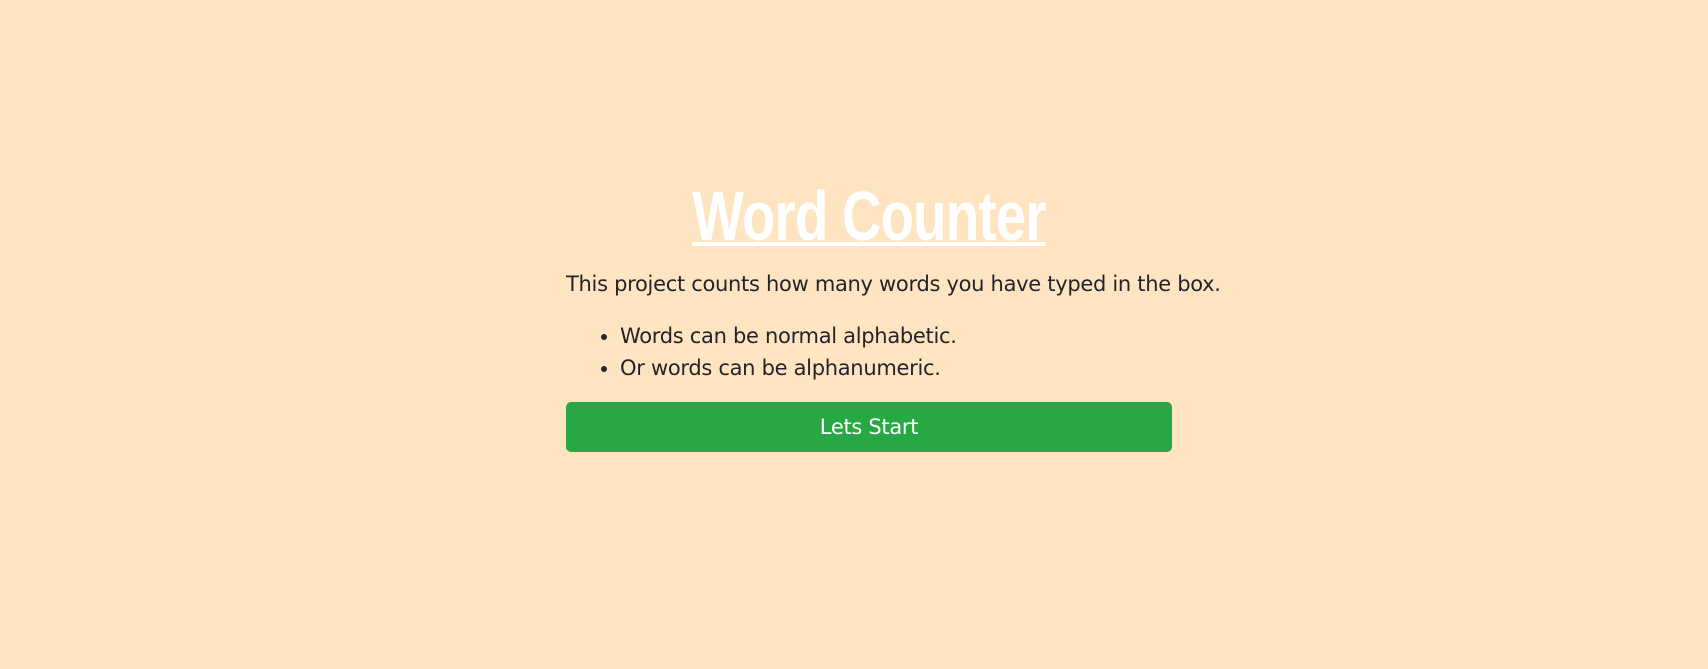 The height and width of the screenshot is (669, 1708). What do you see at coordinates (869, 216) in the screenshot?
I see `page-title: Word Counter` at bounding box center [869, 216].